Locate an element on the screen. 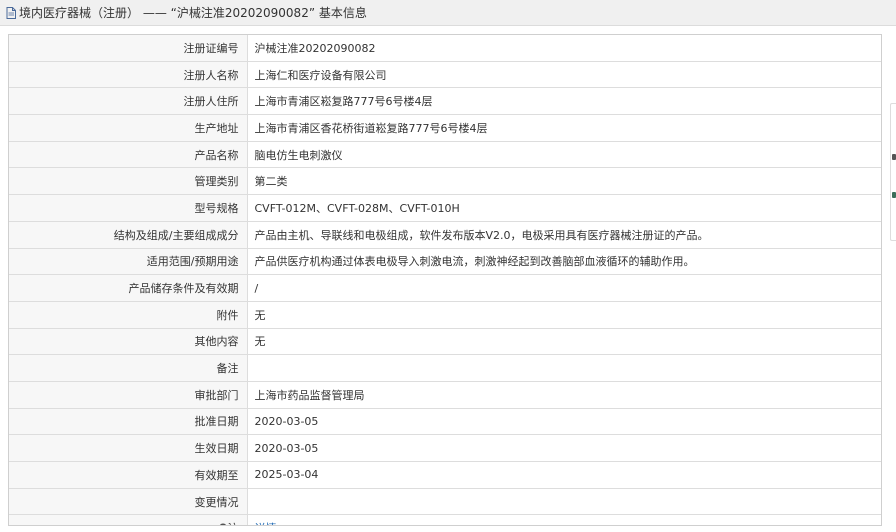 This screenshot has width=896, height=532. field-label: 产品储存条件及有效期 is located at coordinates (128, 288).